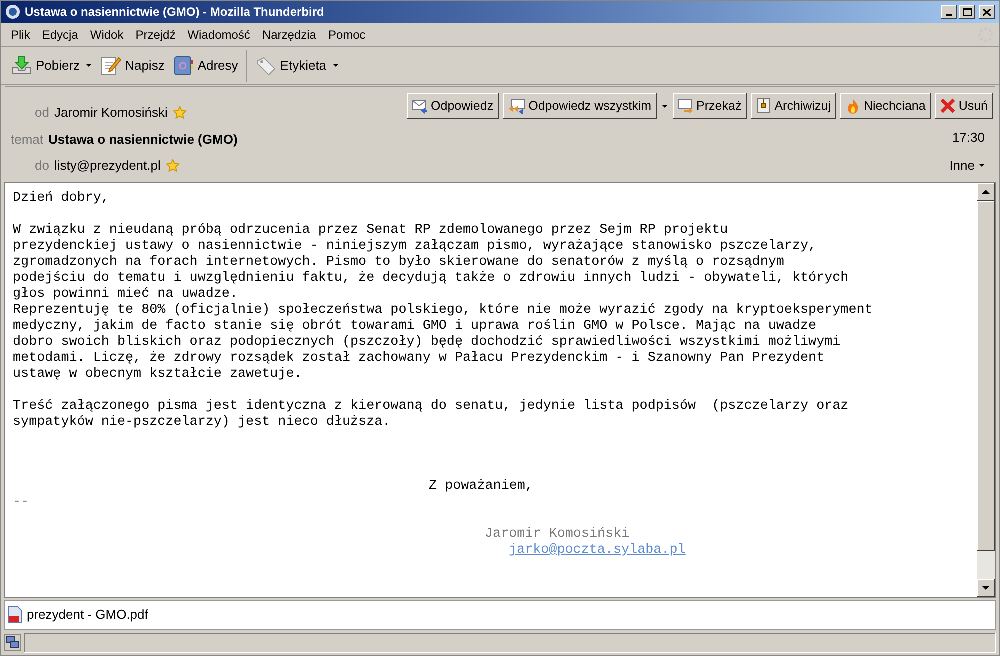 This screenshot has height=656, width=1000. What do you see at coordinates (126, 295) in the screenshot?
I see `message-text-line: głos powinni mieć na uwadze.` at bounding box center [126, 295].